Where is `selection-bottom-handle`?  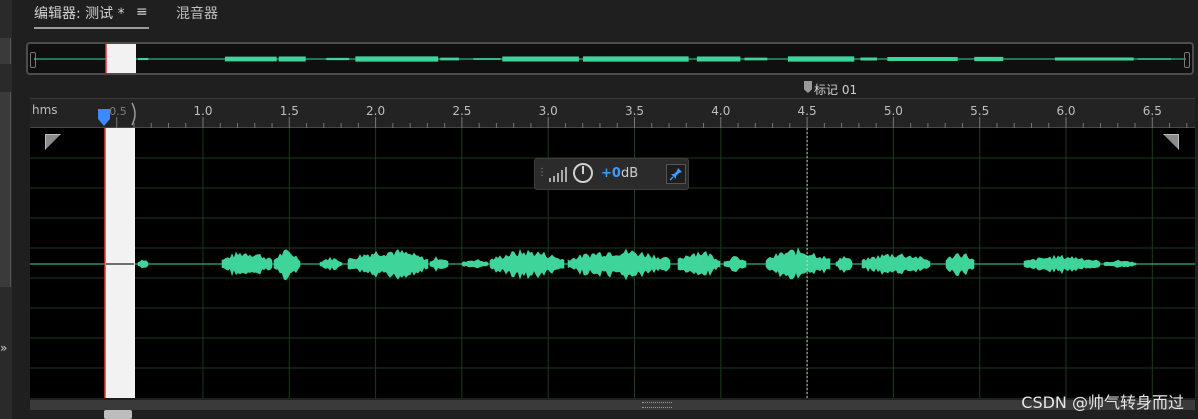 selection-bottom-handle is located at coordinates (118, 414).